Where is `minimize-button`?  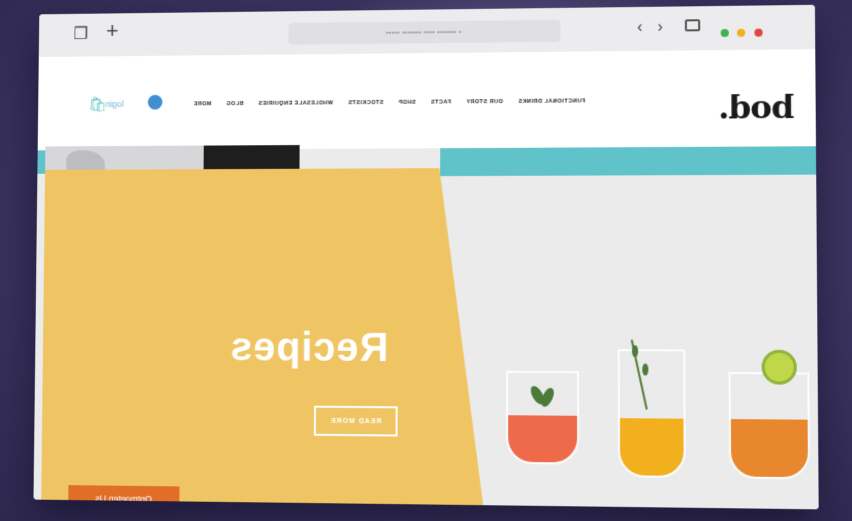 minimize-button is located at coordinates (741, 32).